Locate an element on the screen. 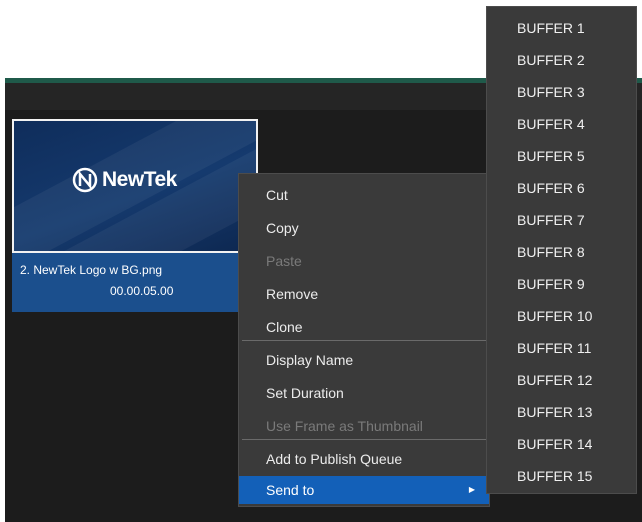 The image size is (642, 522). buffer-item-9: BUFFER 9 is located at coordinates (561, 284).